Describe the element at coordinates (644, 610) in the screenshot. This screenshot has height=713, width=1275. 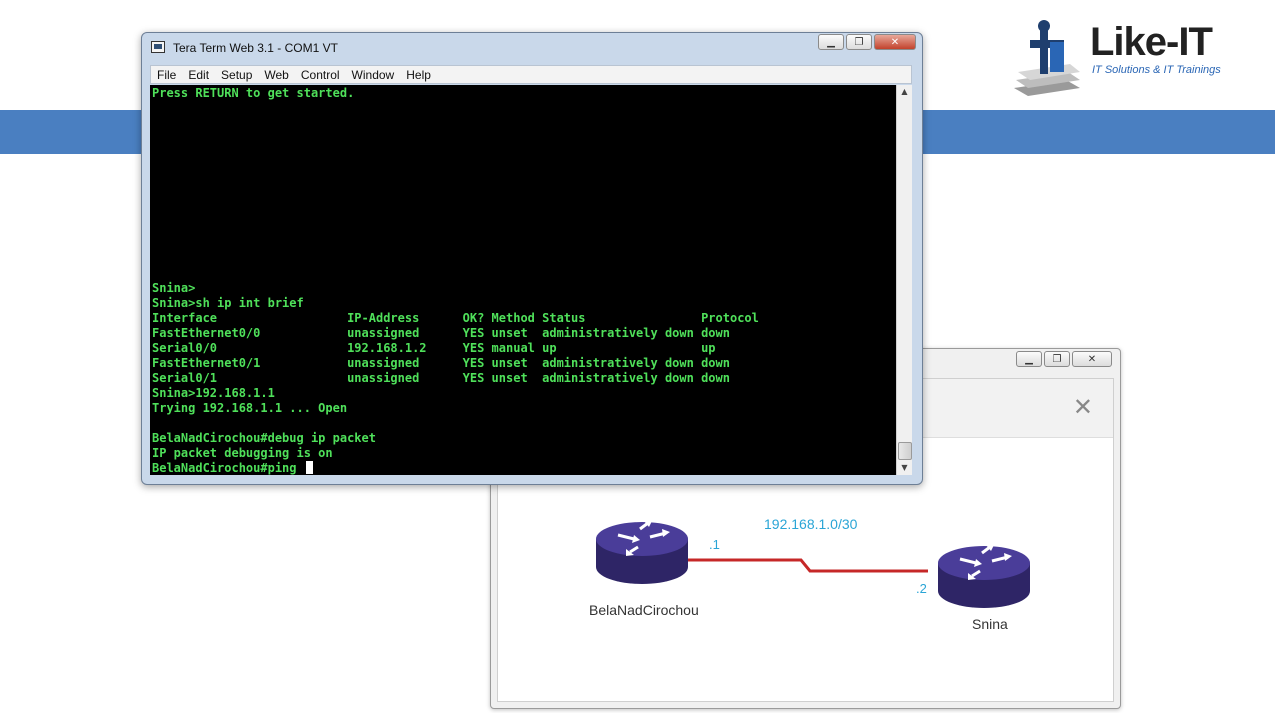
I see `left-router-name: BelaNadCirochou` at that location.